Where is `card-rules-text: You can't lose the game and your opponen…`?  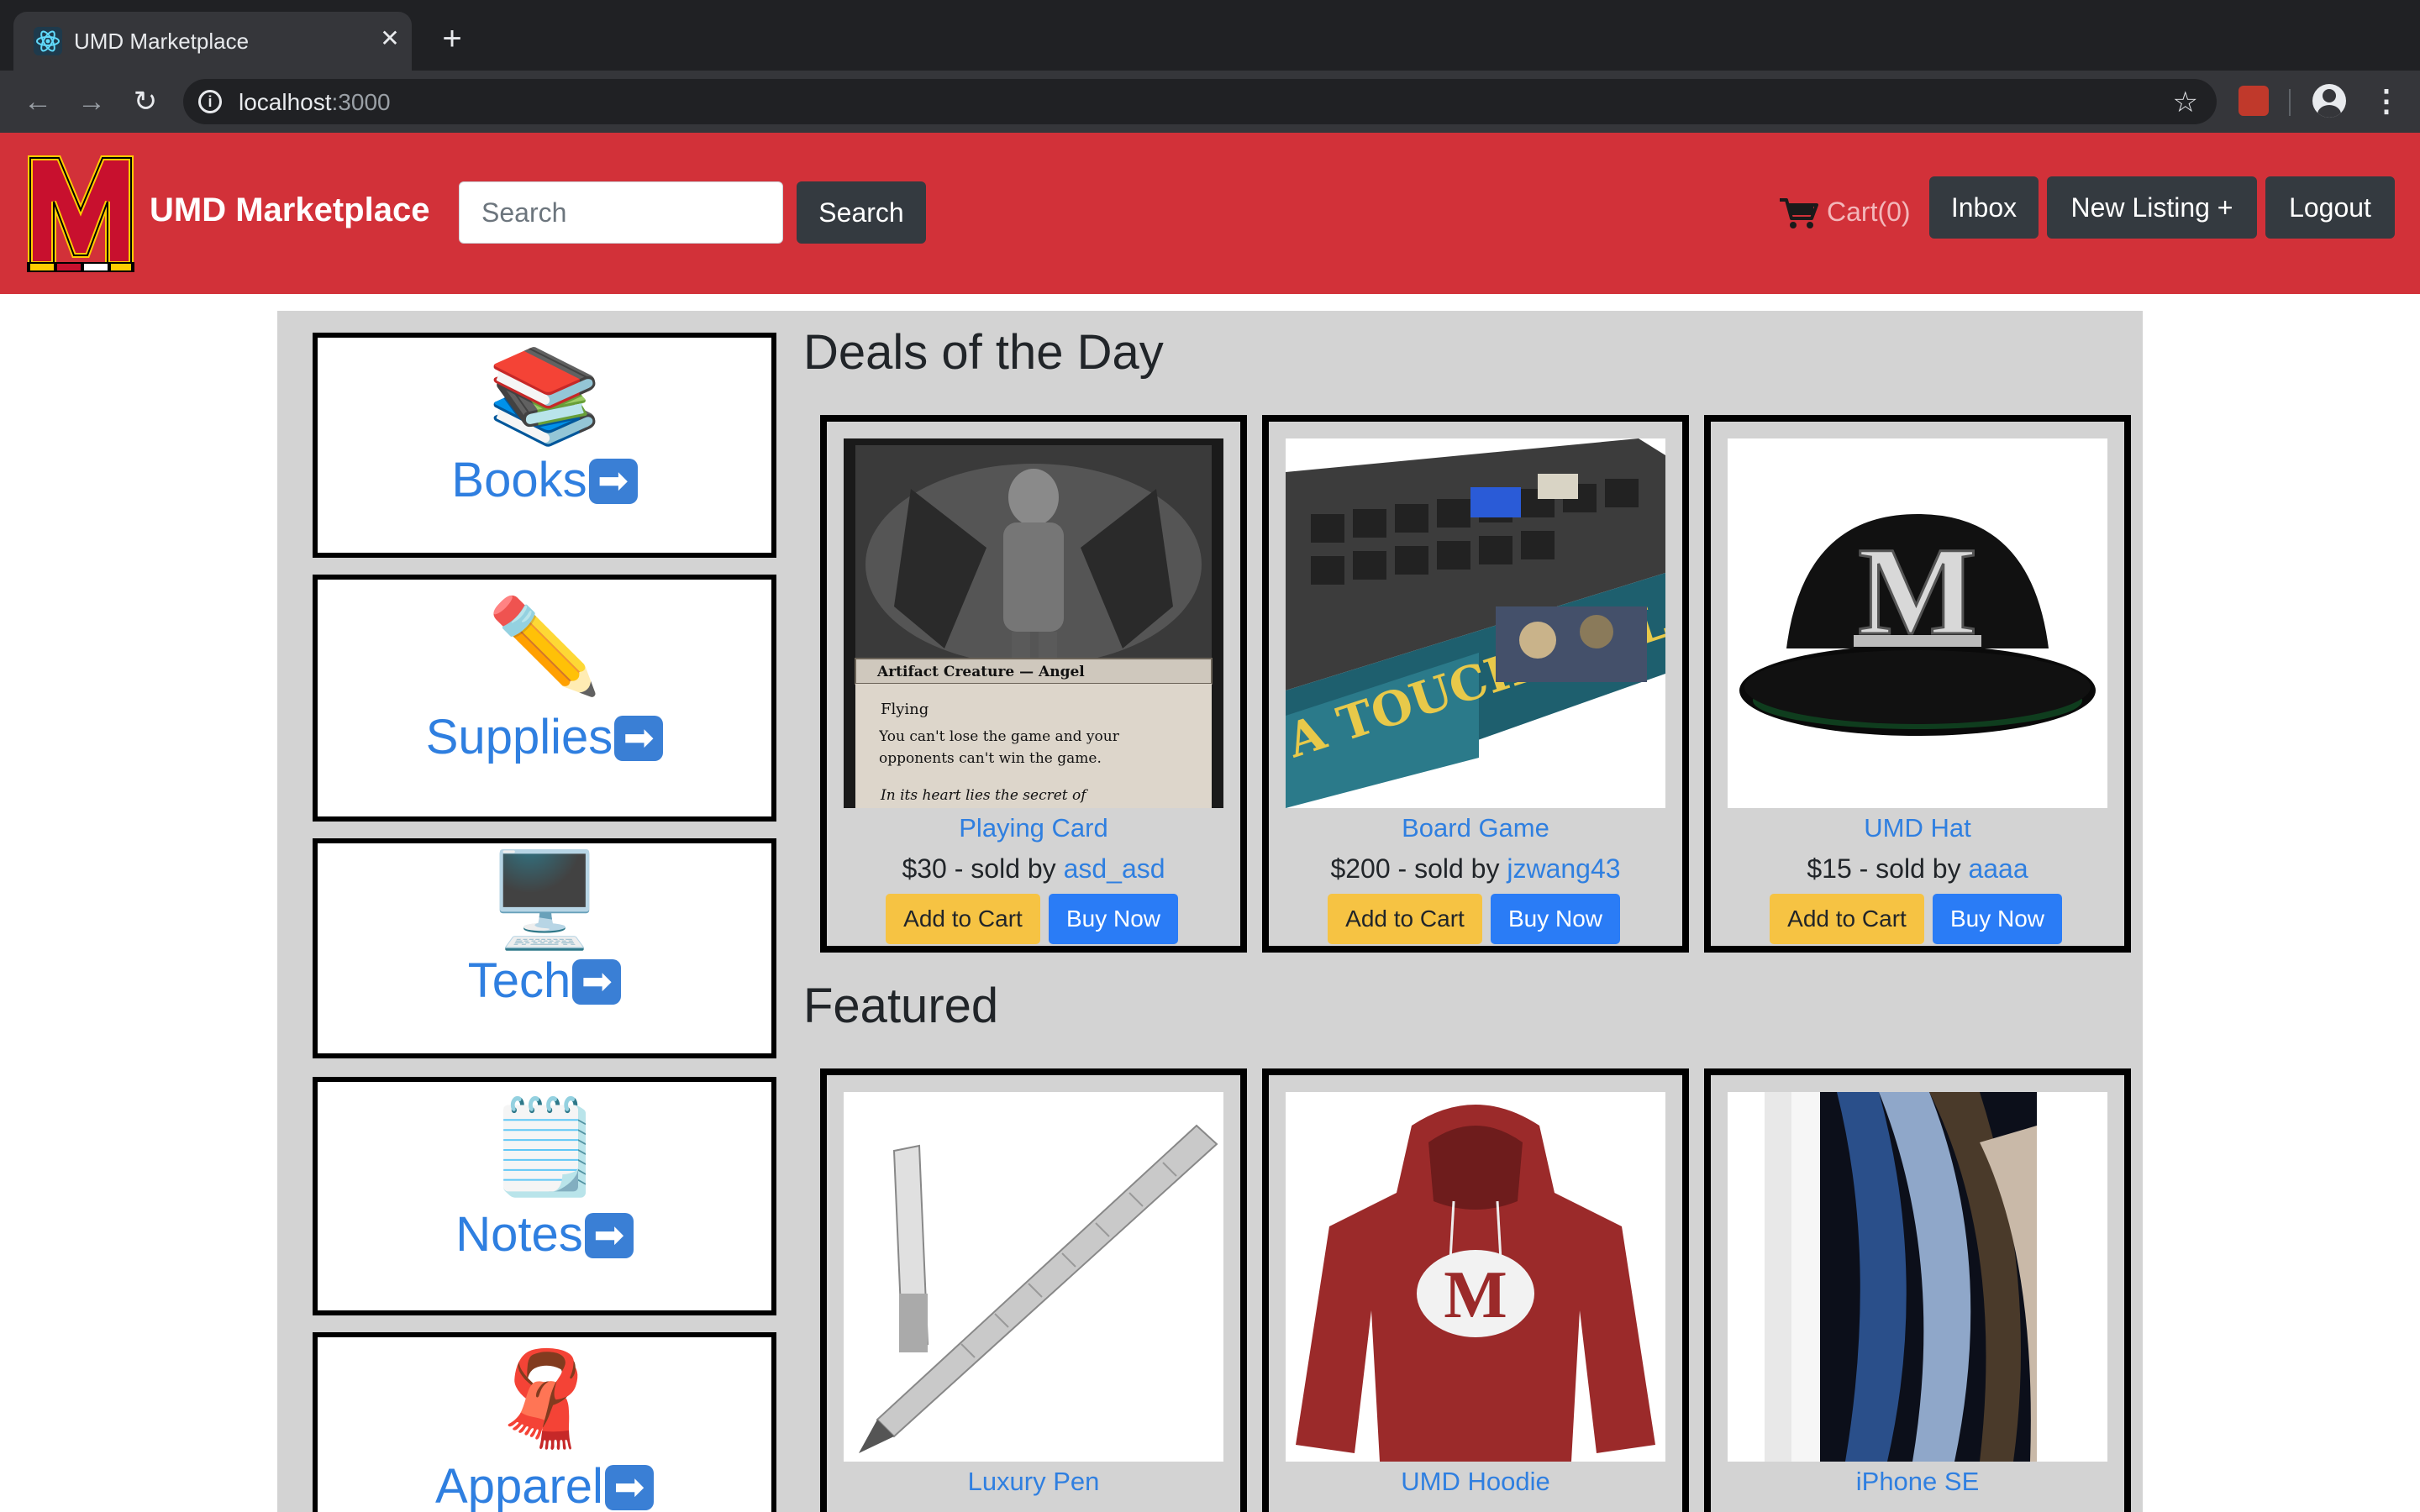 card-rules-text: You can't lose the game and your opponen… is located at coordinates (999, 747).